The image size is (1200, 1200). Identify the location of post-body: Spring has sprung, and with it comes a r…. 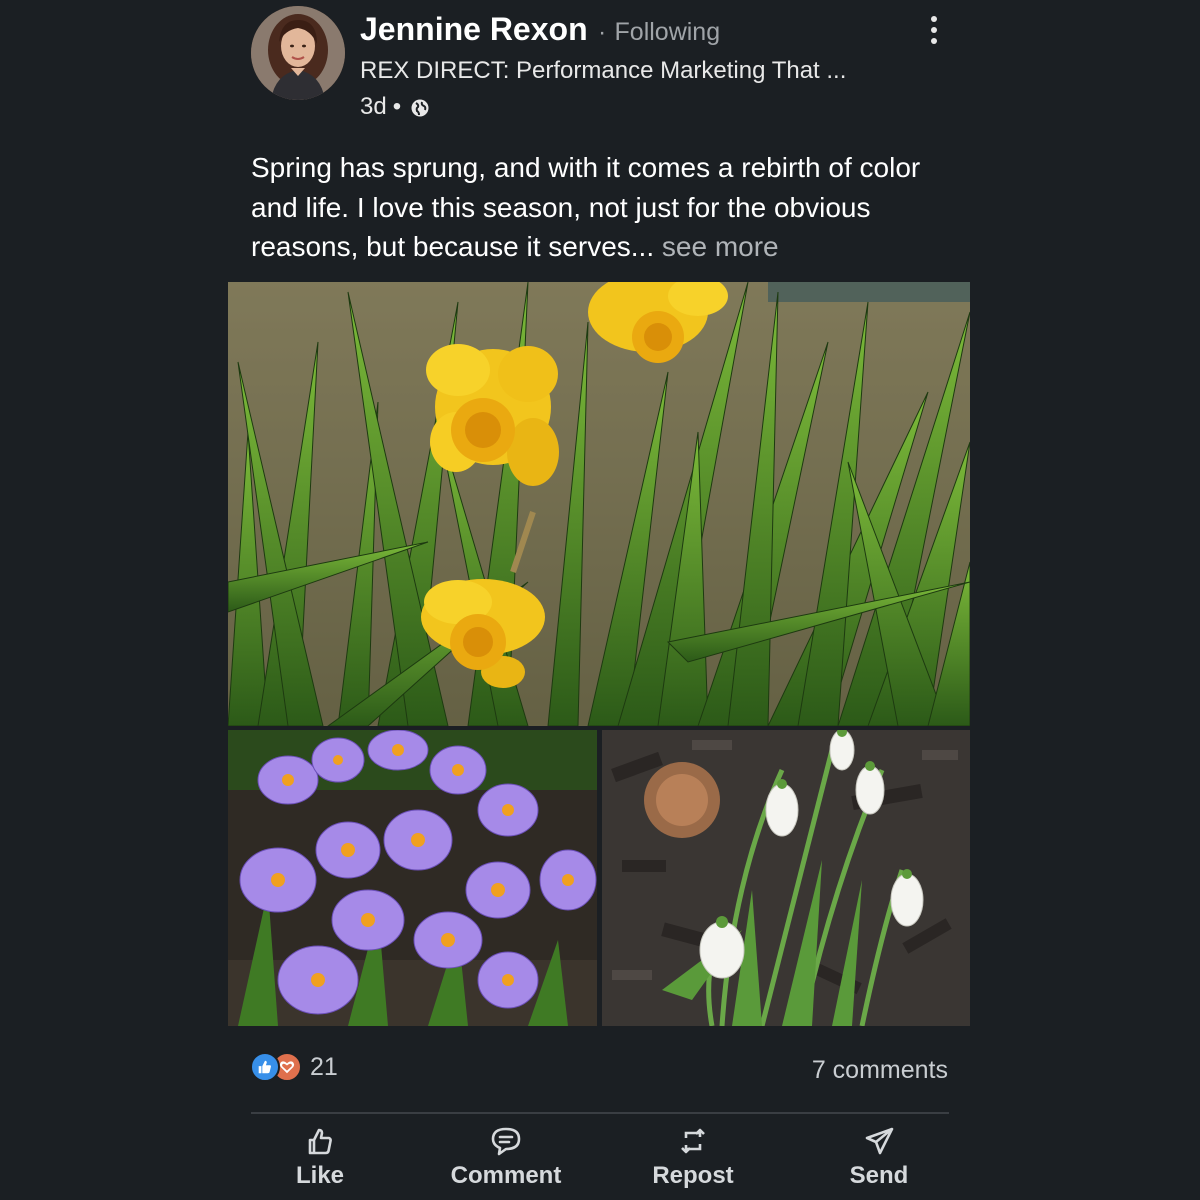
(586, 207).